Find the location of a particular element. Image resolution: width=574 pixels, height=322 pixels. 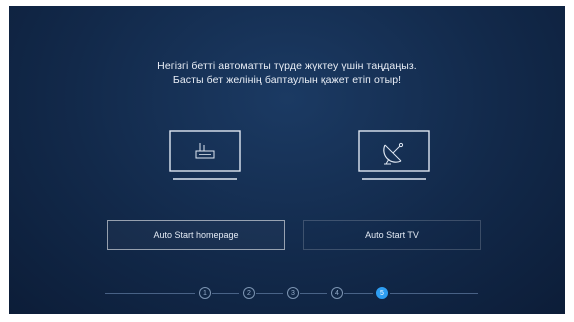

homepage-tv-illustration is located at coordinates (205, 156).